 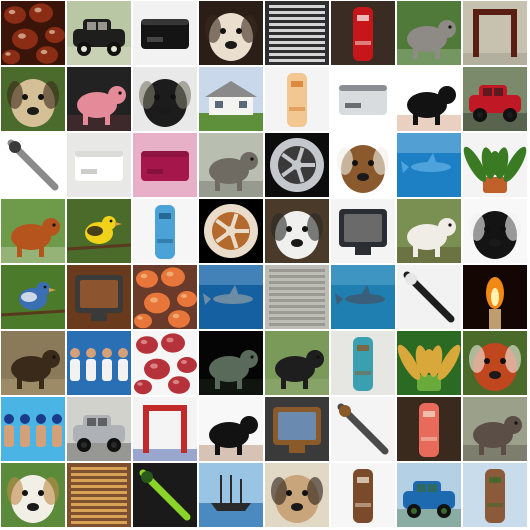 I want to click on red-scooter-image-graphic, so click(x=495, y=99).